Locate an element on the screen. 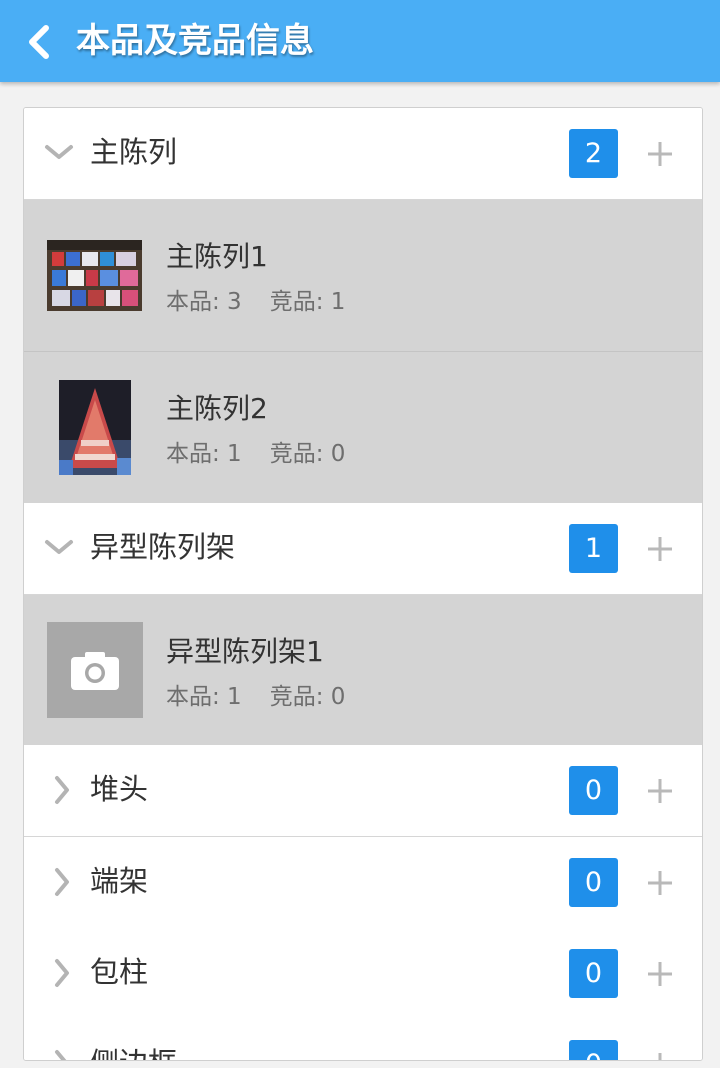  count-badge: 1 is located at coordinates (593, 548).